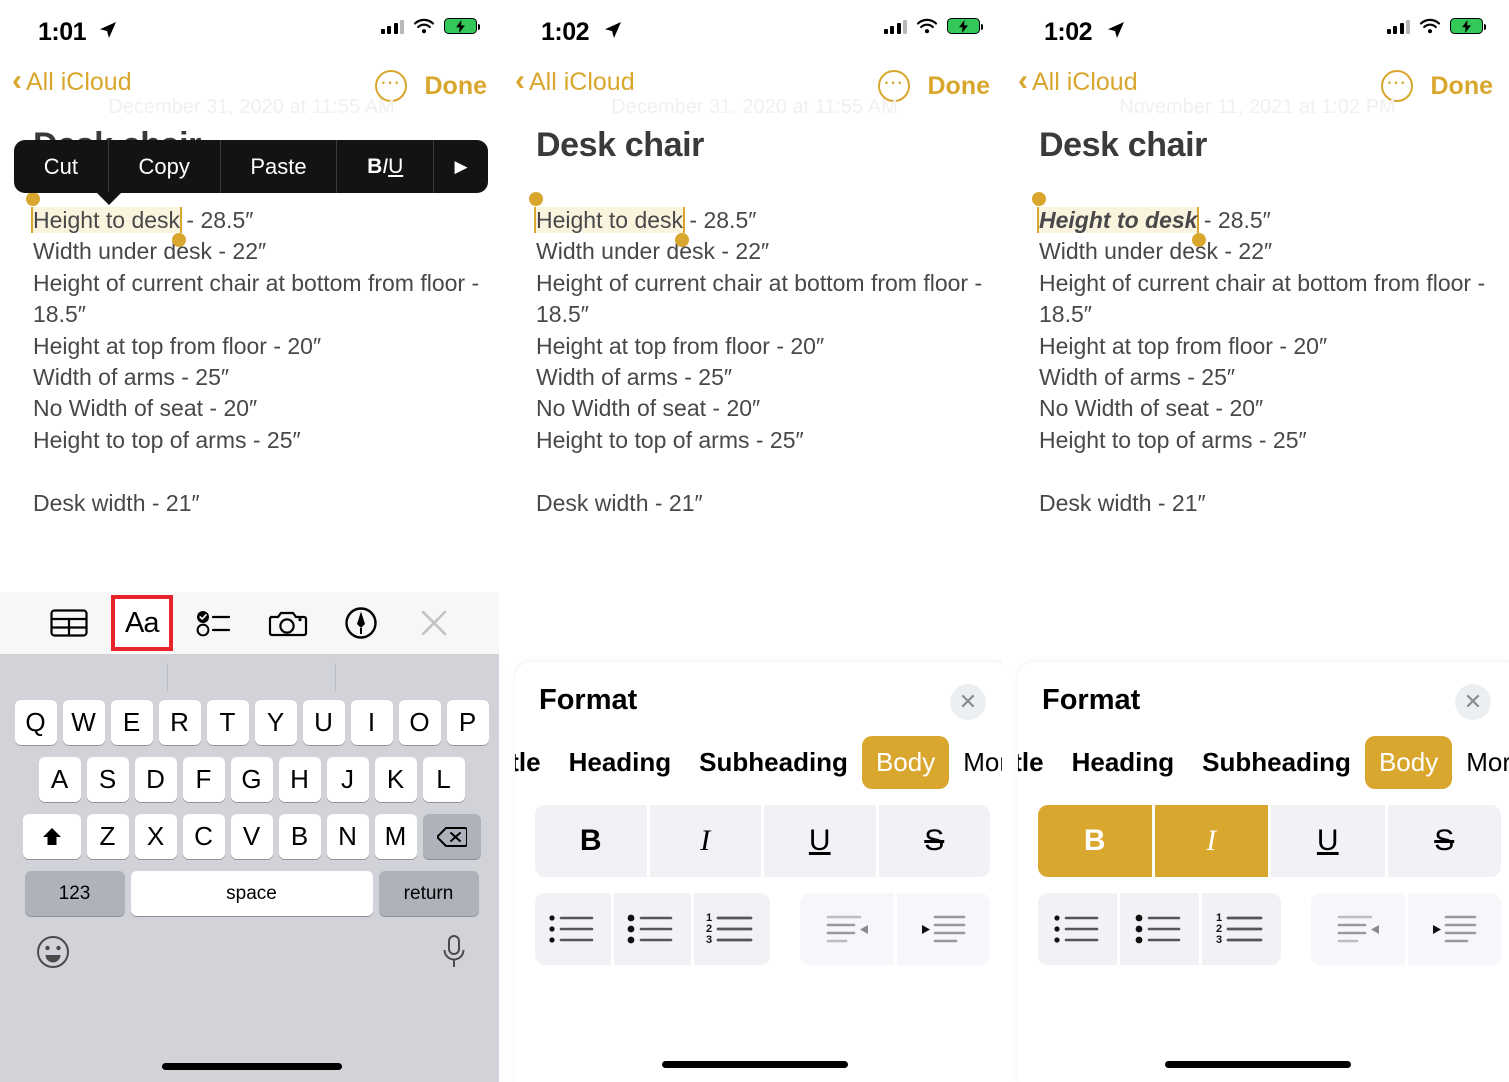  Describe the element at coordinates (428, 893) in the screenshot. I see `return-key: return` at that location.